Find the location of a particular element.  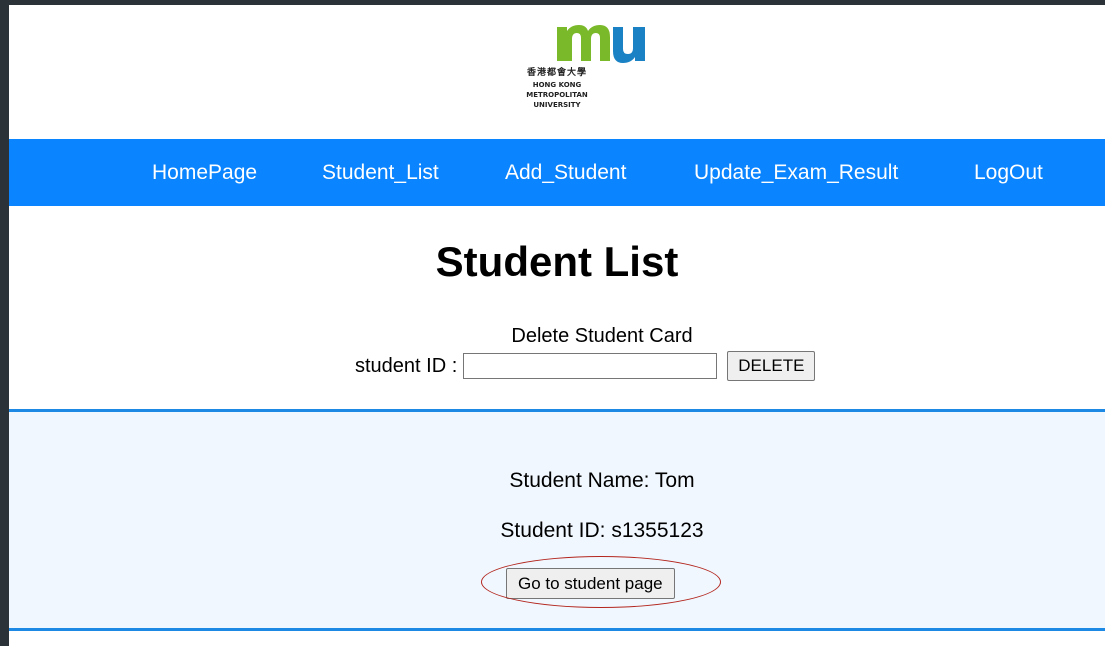

page-title: Student List is located at coordinates (557, 261).